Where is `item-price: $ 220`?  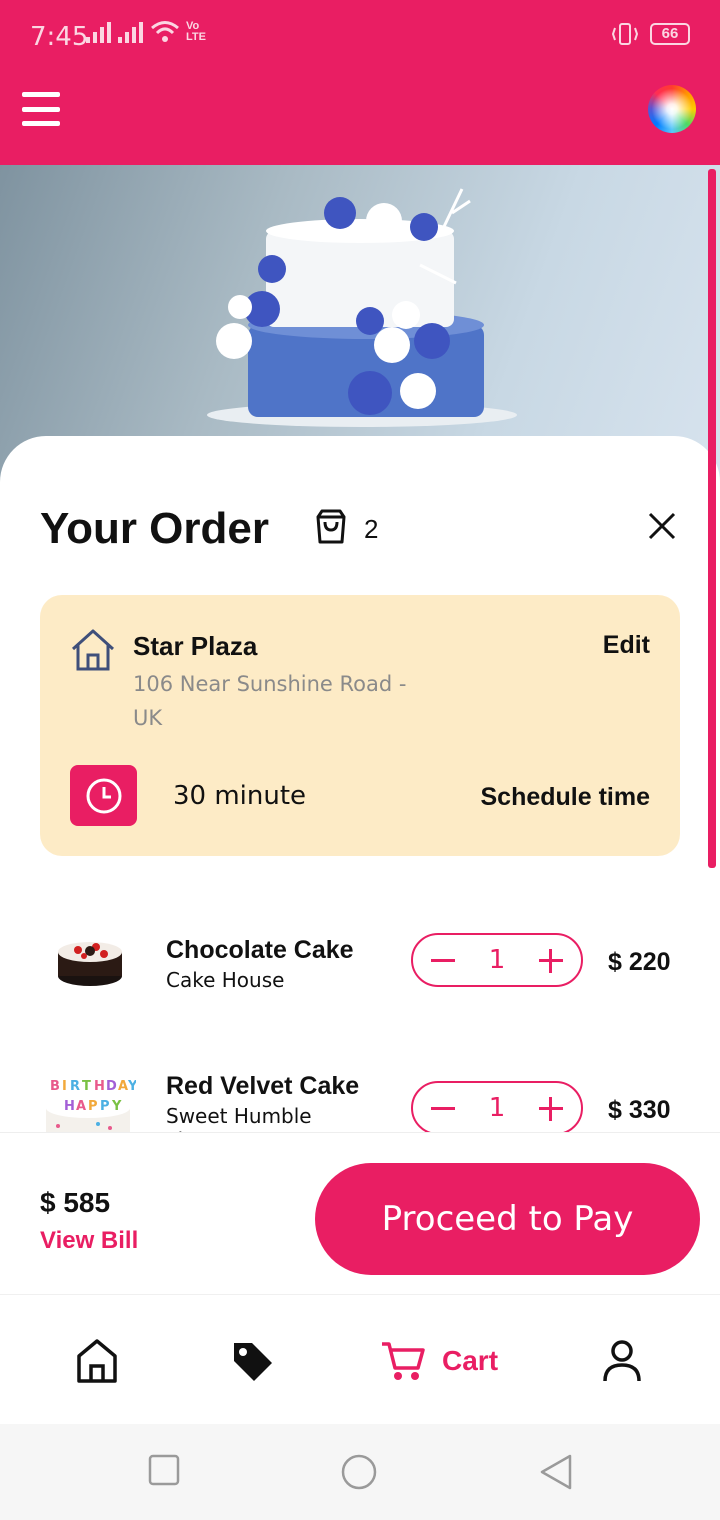 item-price: $ 220 is located at coordinates (639, 962).